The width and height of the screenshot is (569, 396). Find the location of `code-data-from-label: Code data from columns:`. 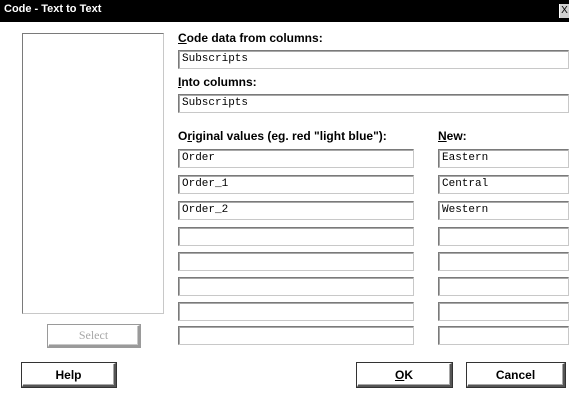

code-data-from-label: Code data from columns: is located at coordinates (250, 38).